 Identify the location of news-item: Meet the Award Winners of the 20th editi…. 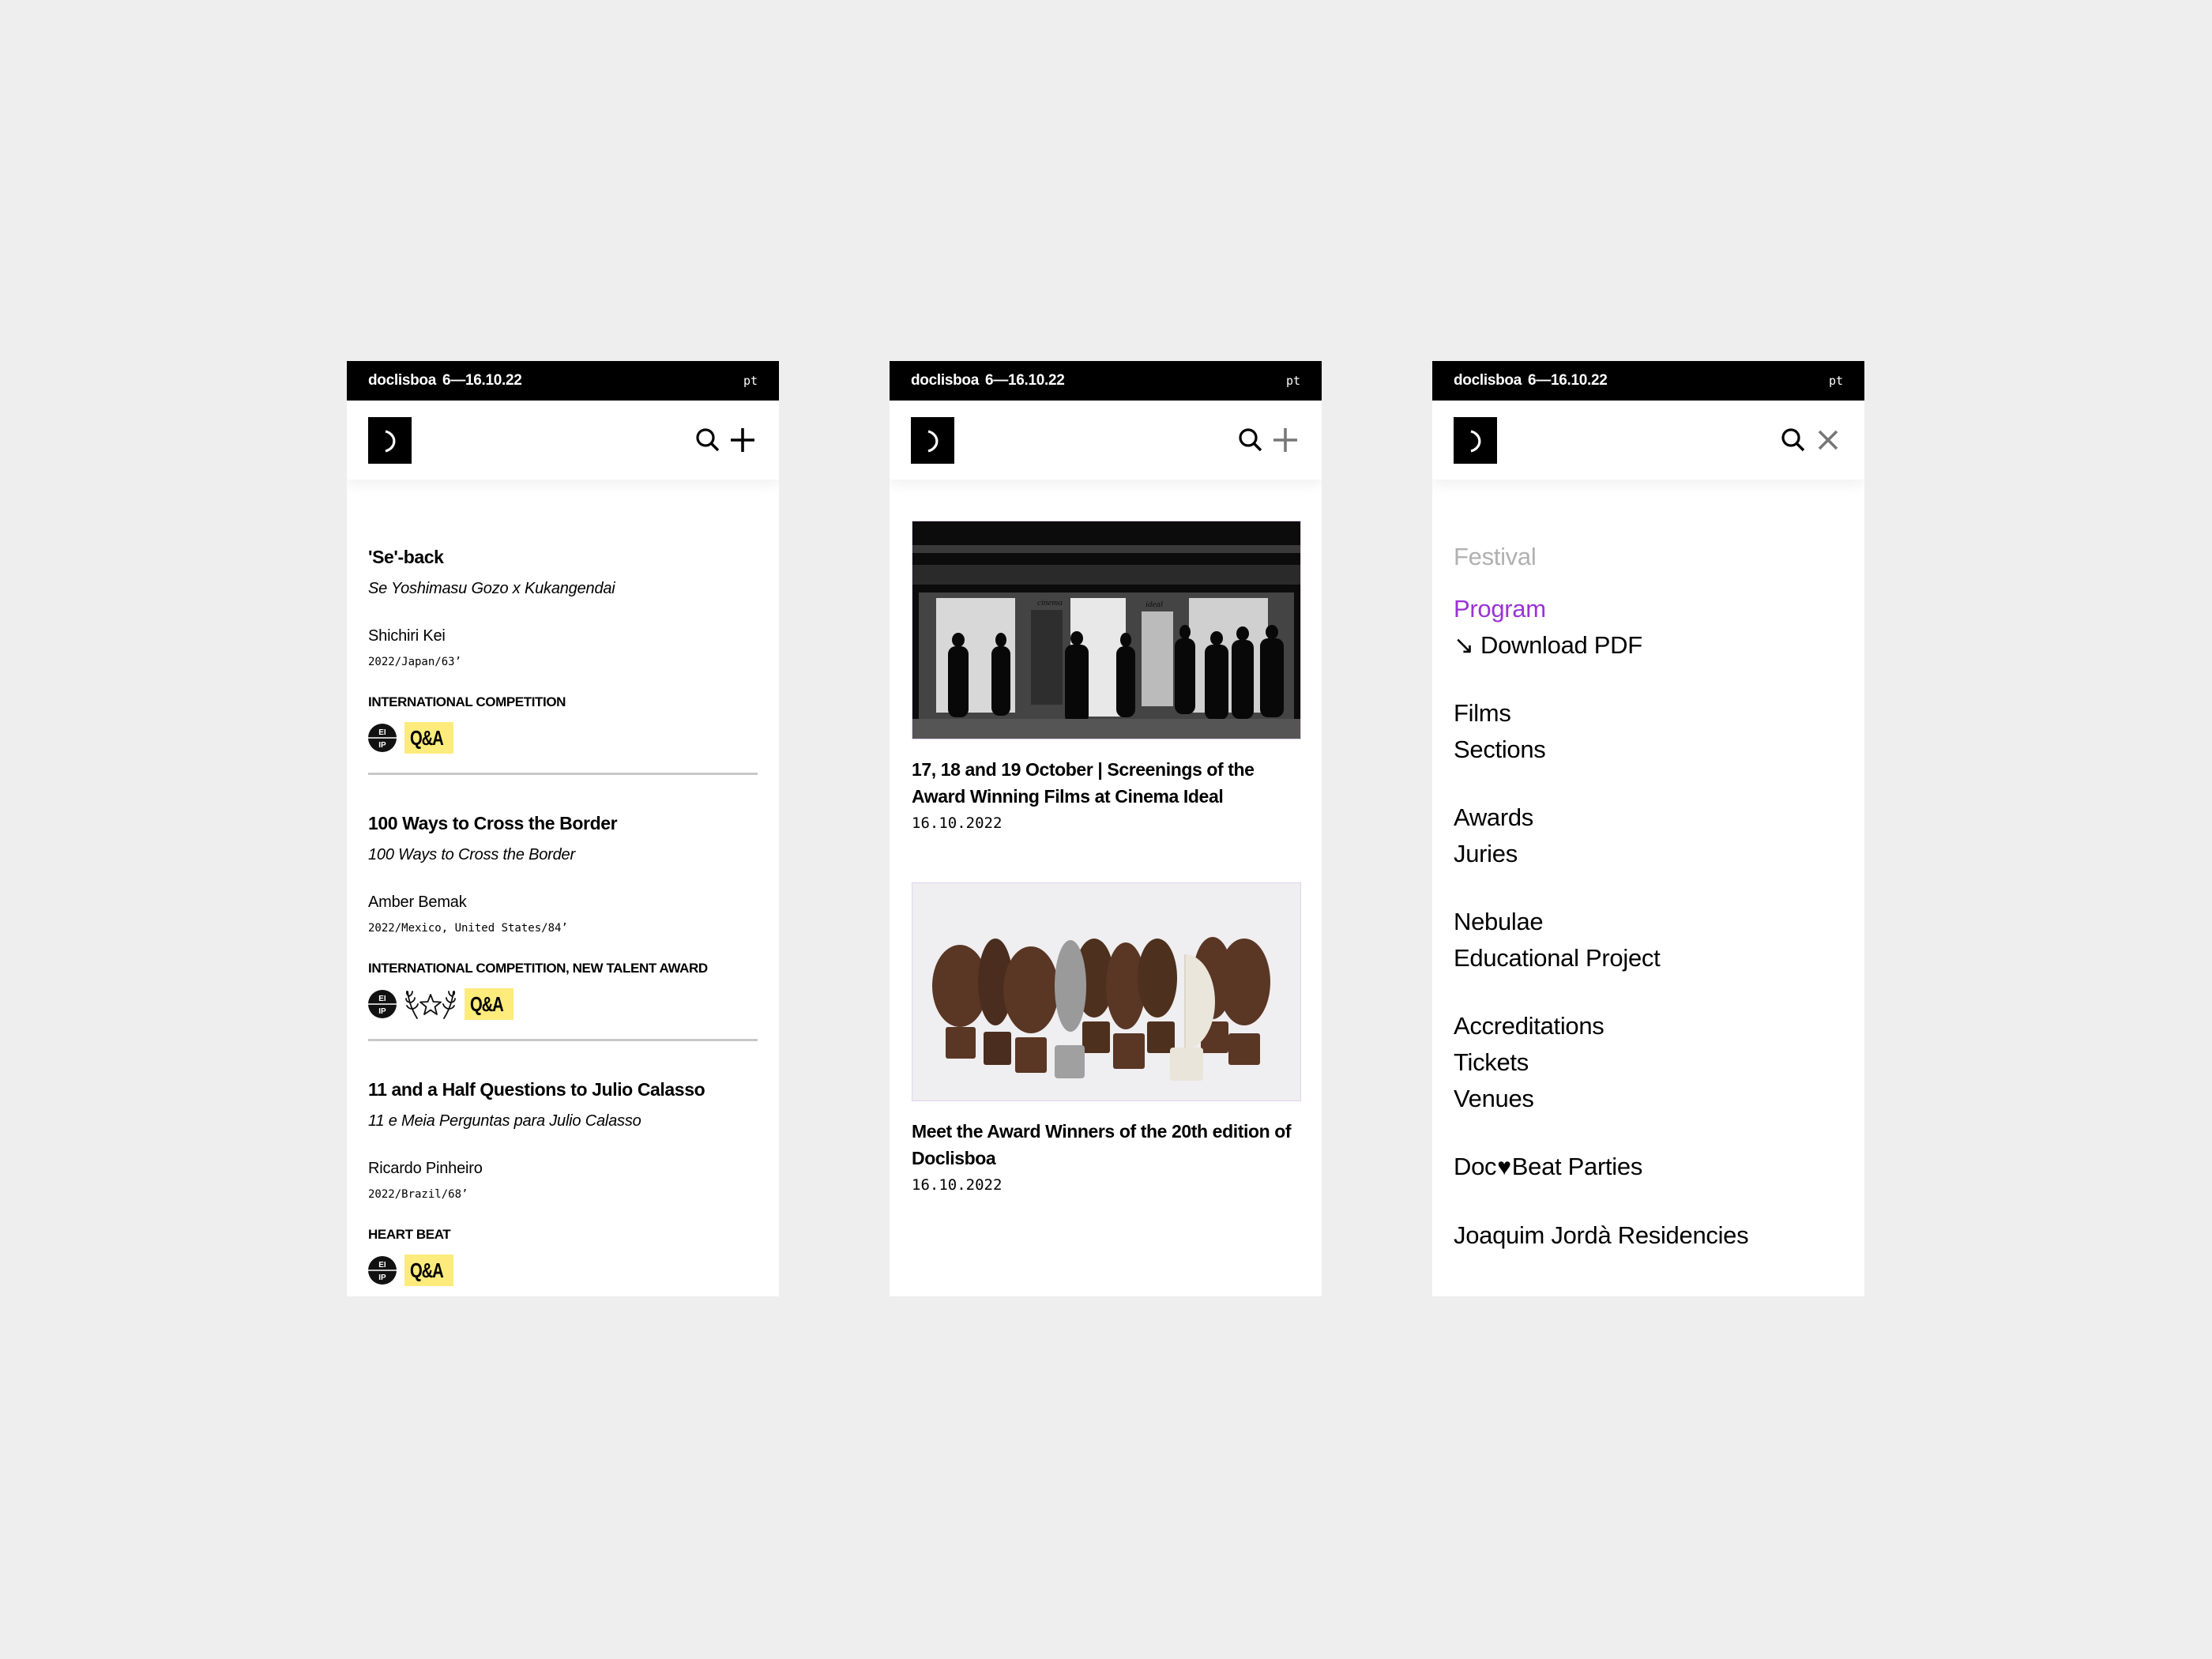
(1106, 1039).